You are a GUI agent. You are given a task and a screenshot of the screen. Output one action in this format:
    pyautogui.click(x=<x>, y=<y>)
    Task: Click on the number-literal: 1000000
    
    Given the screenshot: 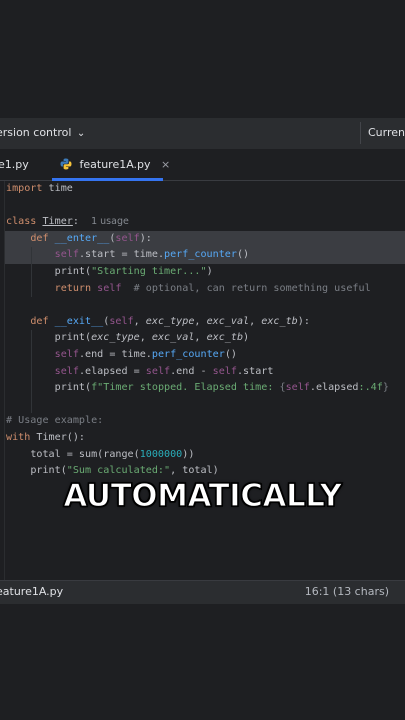 What is the action you would take?
    pyautogui.click(x=161, y=454)
    